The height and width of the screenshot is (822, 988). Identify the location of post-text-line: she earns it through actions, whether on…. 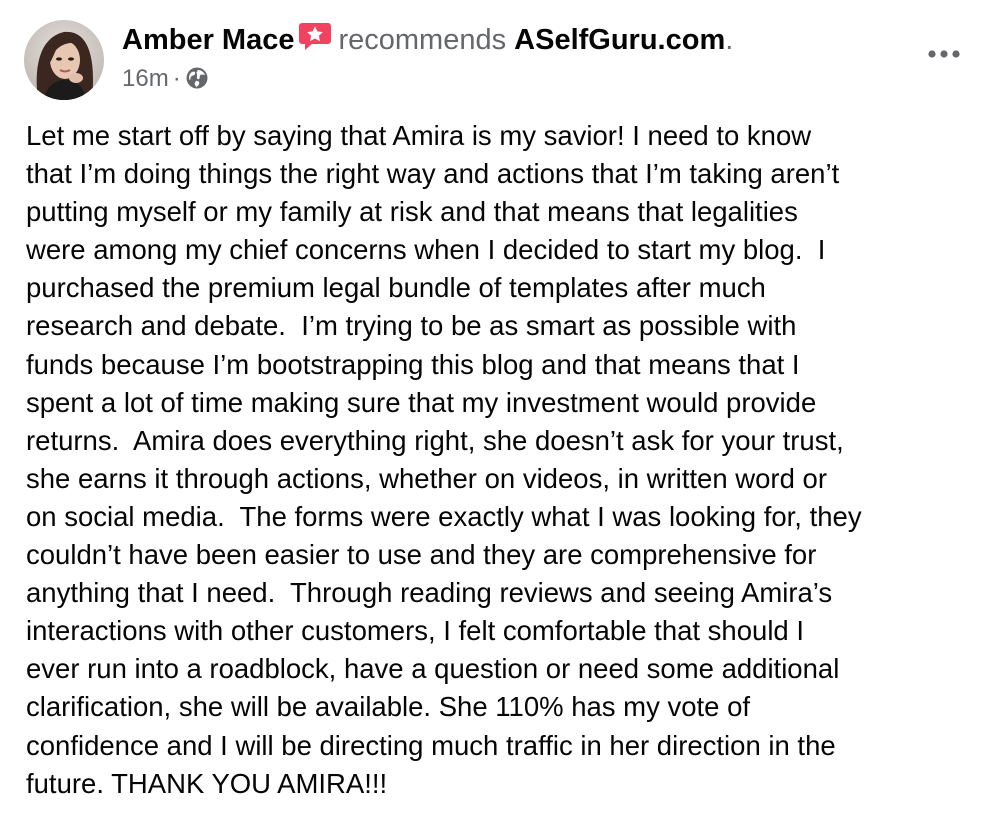
(426, 478).